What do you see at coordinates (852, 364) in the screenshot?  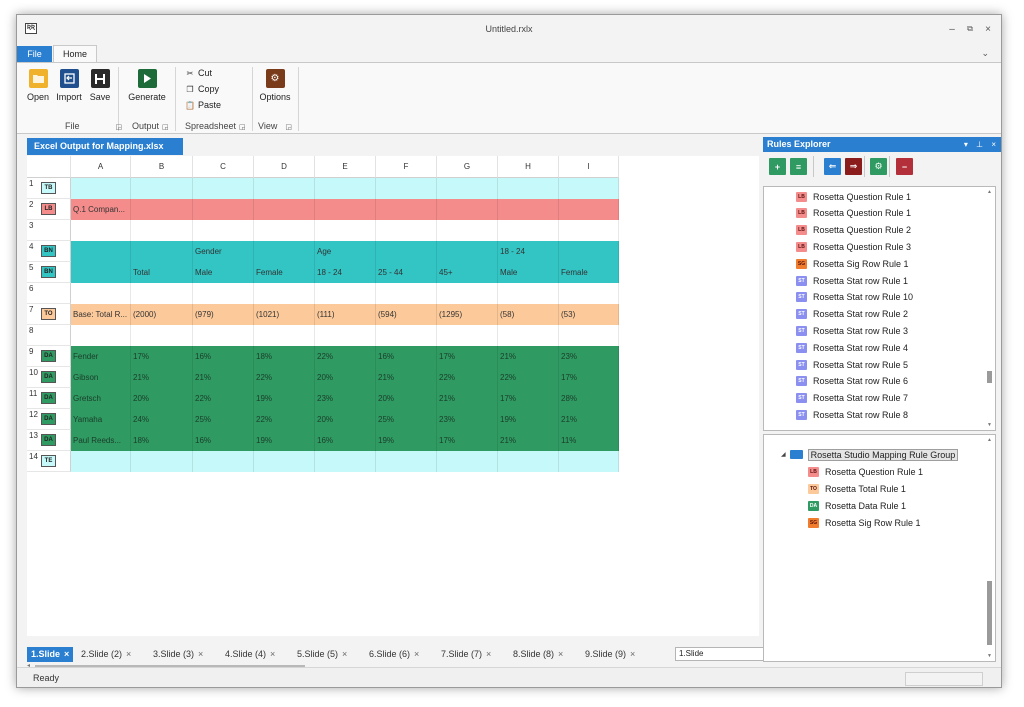 I see `rule-list-item: ST Rosetta Stat row Rule 5` at bounding box center [852, 364].